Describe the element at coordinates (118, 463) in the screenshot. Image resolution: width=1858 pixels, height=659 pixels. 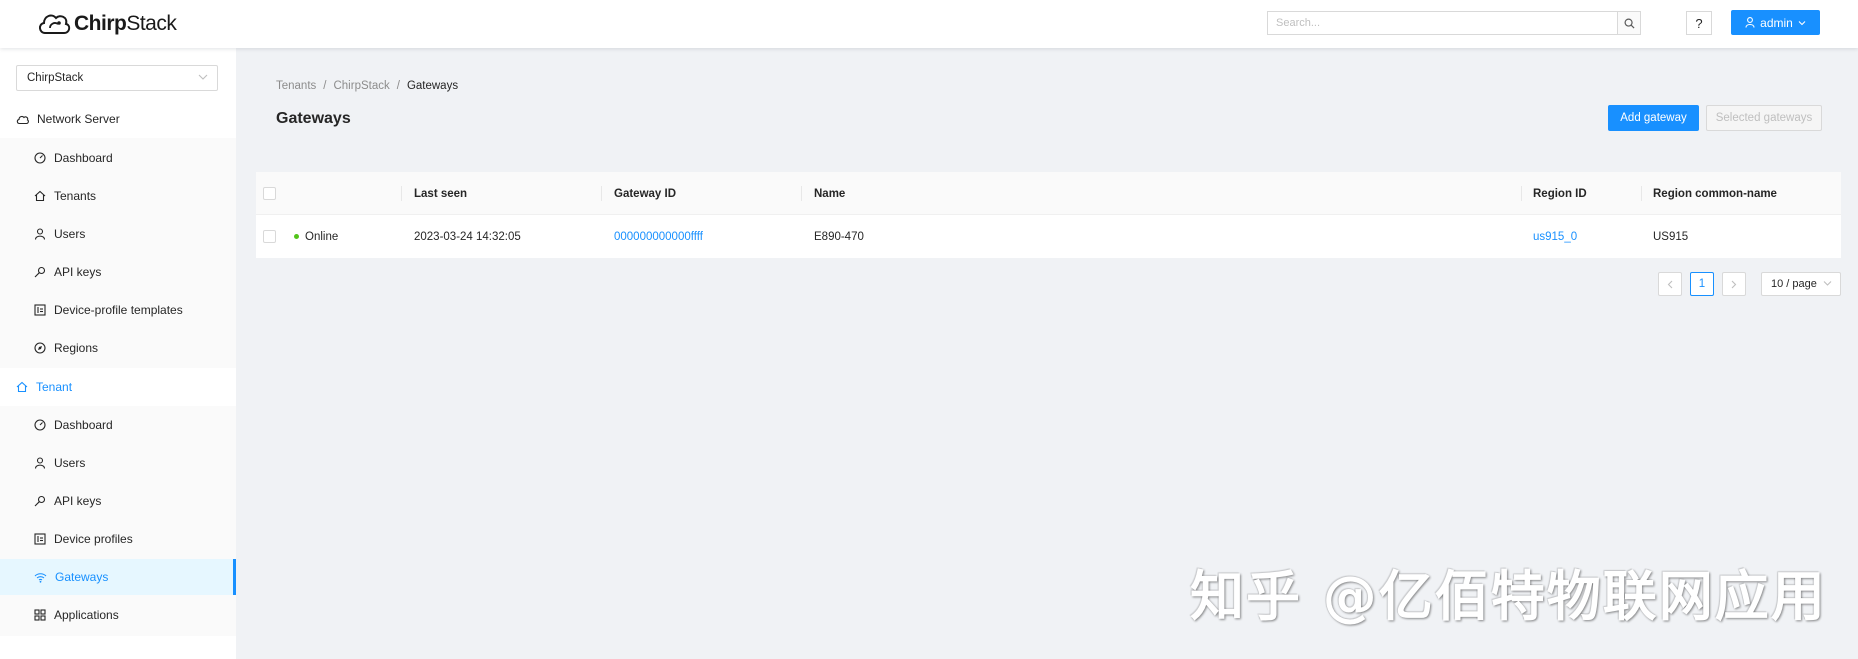
I see `sidebar-item-tenant-users: Users` at that location.